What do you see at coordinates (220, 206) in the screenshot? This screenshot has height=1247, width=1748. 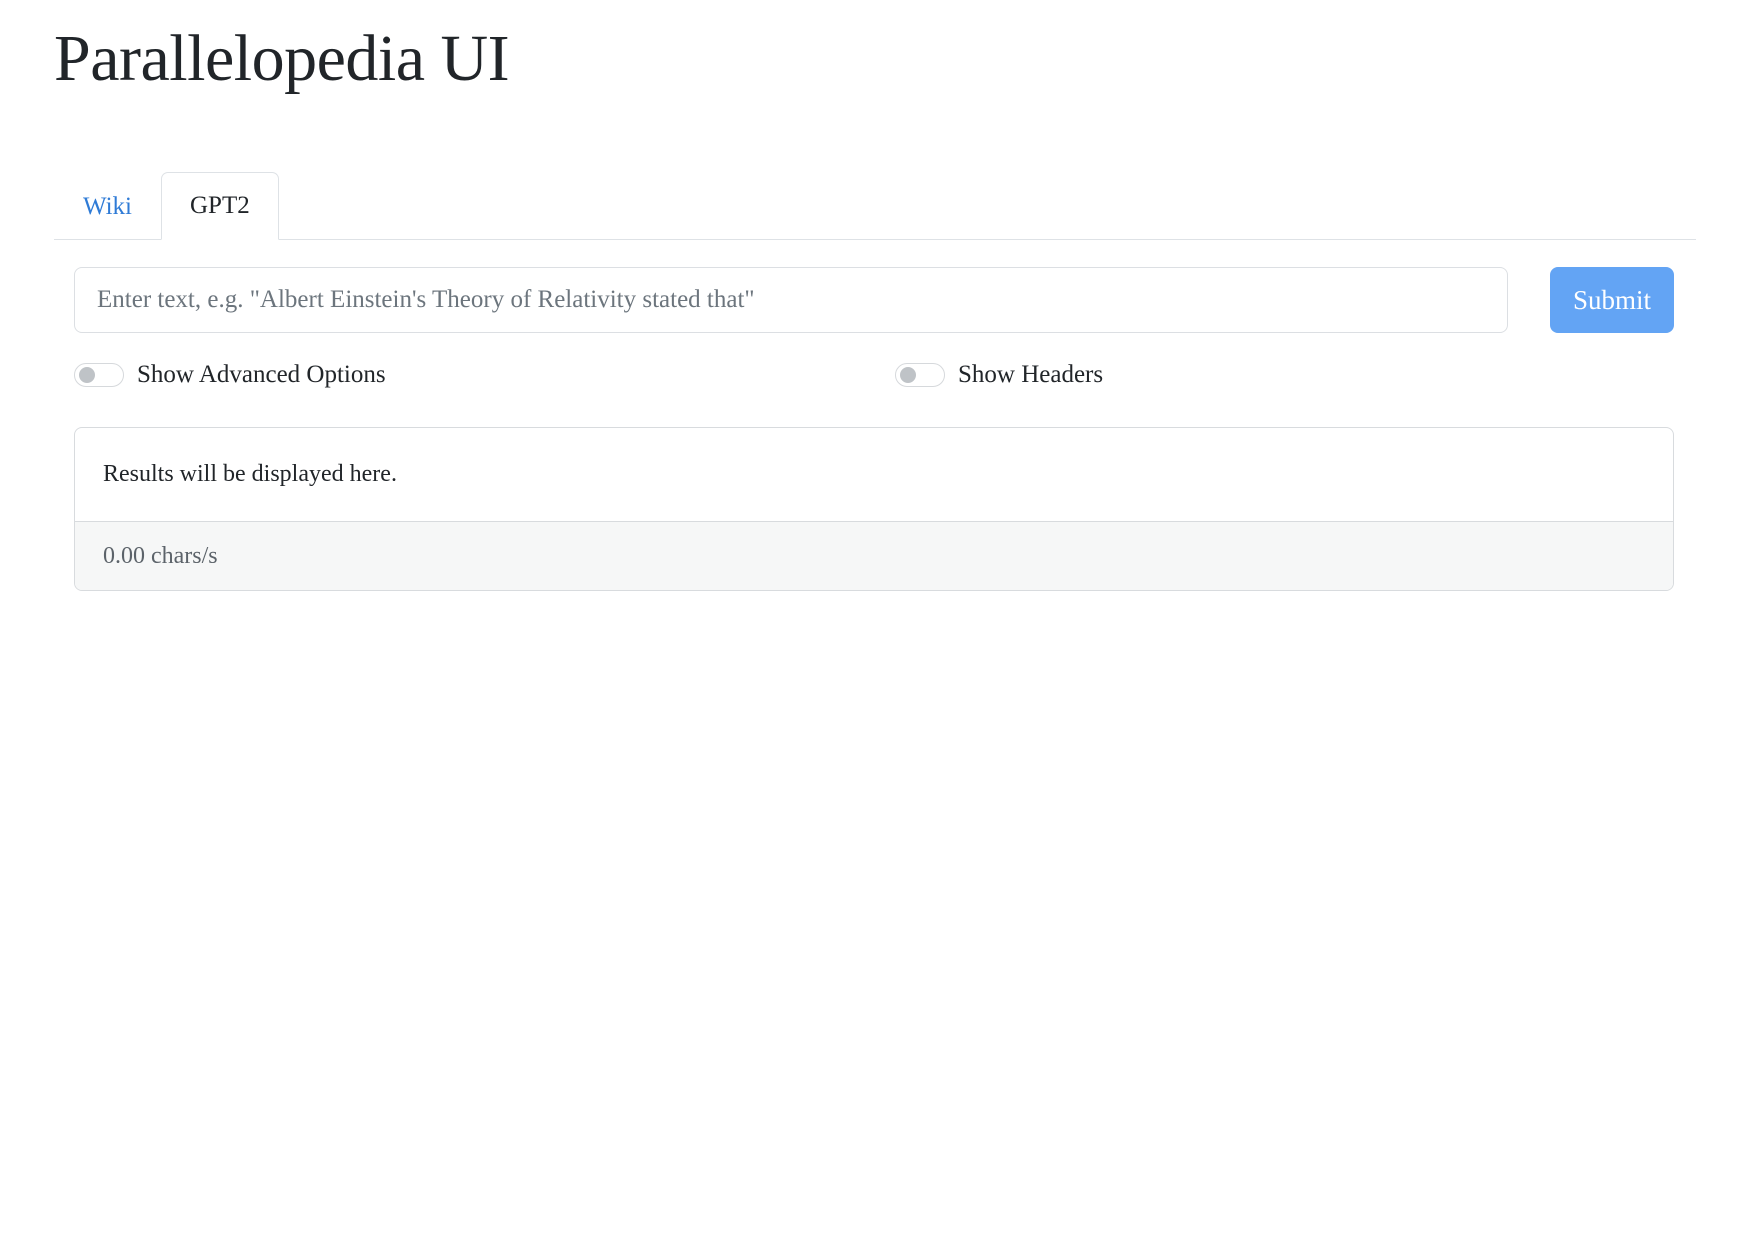 I see `tab-gpt2: GPT2` at bounding box center [220, 206].